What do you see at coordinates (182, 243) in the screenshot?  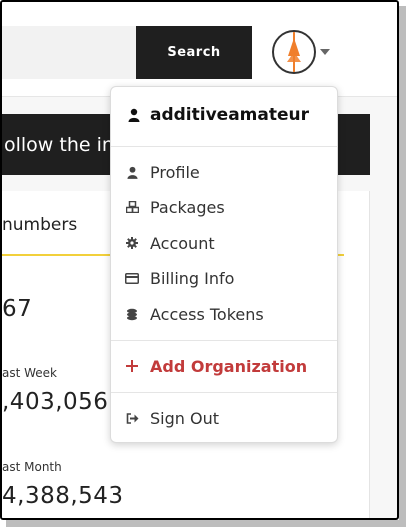 I see `menu-item-label: Account` at bounding box center [182, 243].